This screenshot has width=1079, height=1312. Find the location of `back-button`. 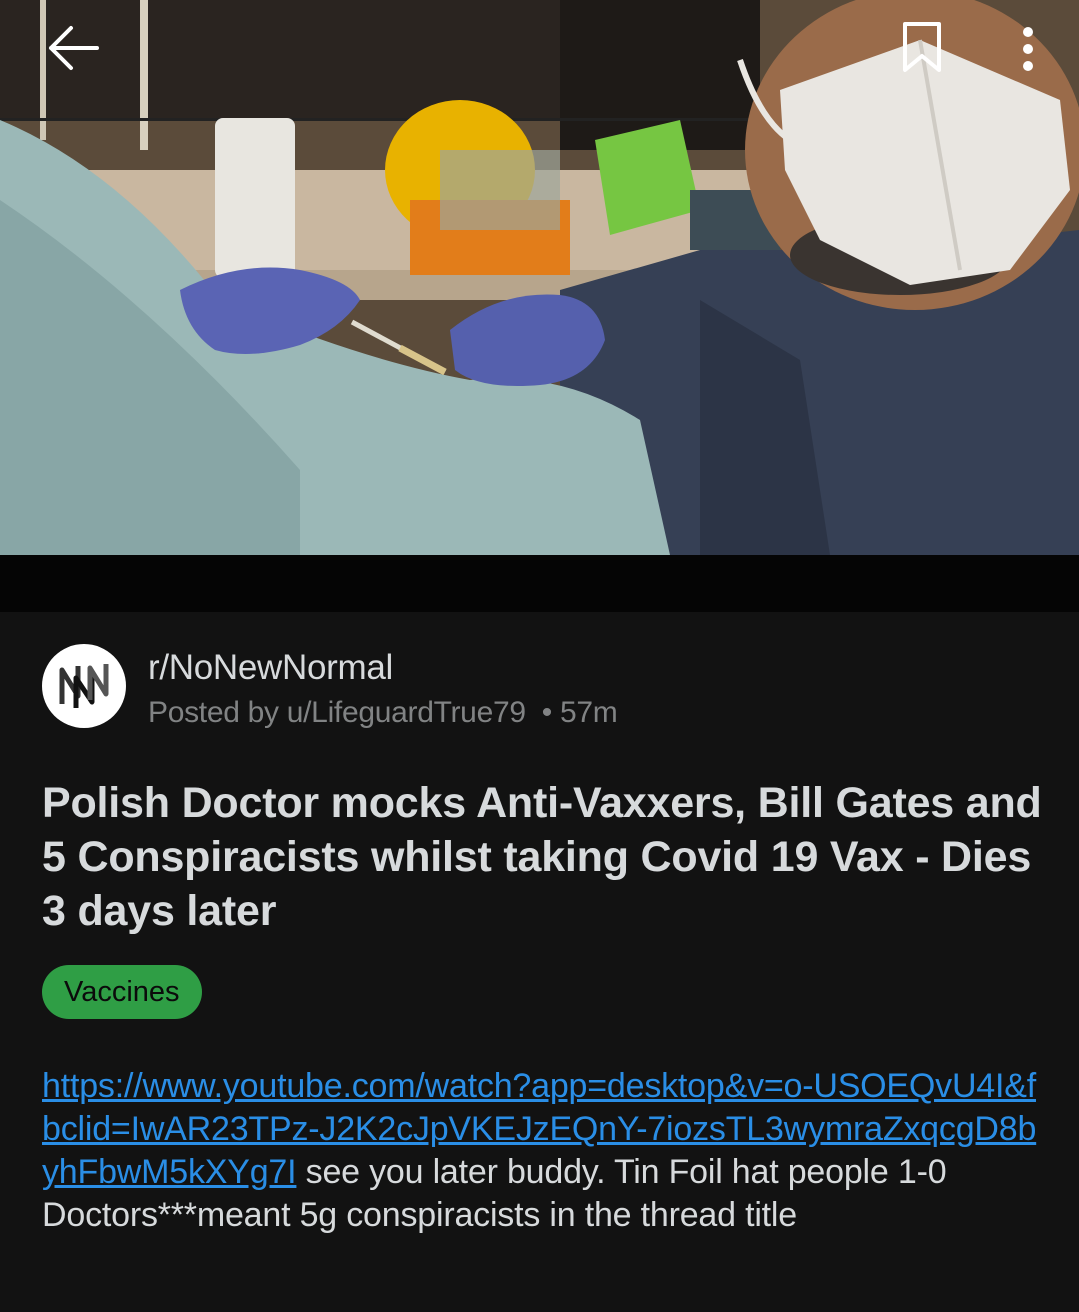

back-button is located at coordinates (73, 48).